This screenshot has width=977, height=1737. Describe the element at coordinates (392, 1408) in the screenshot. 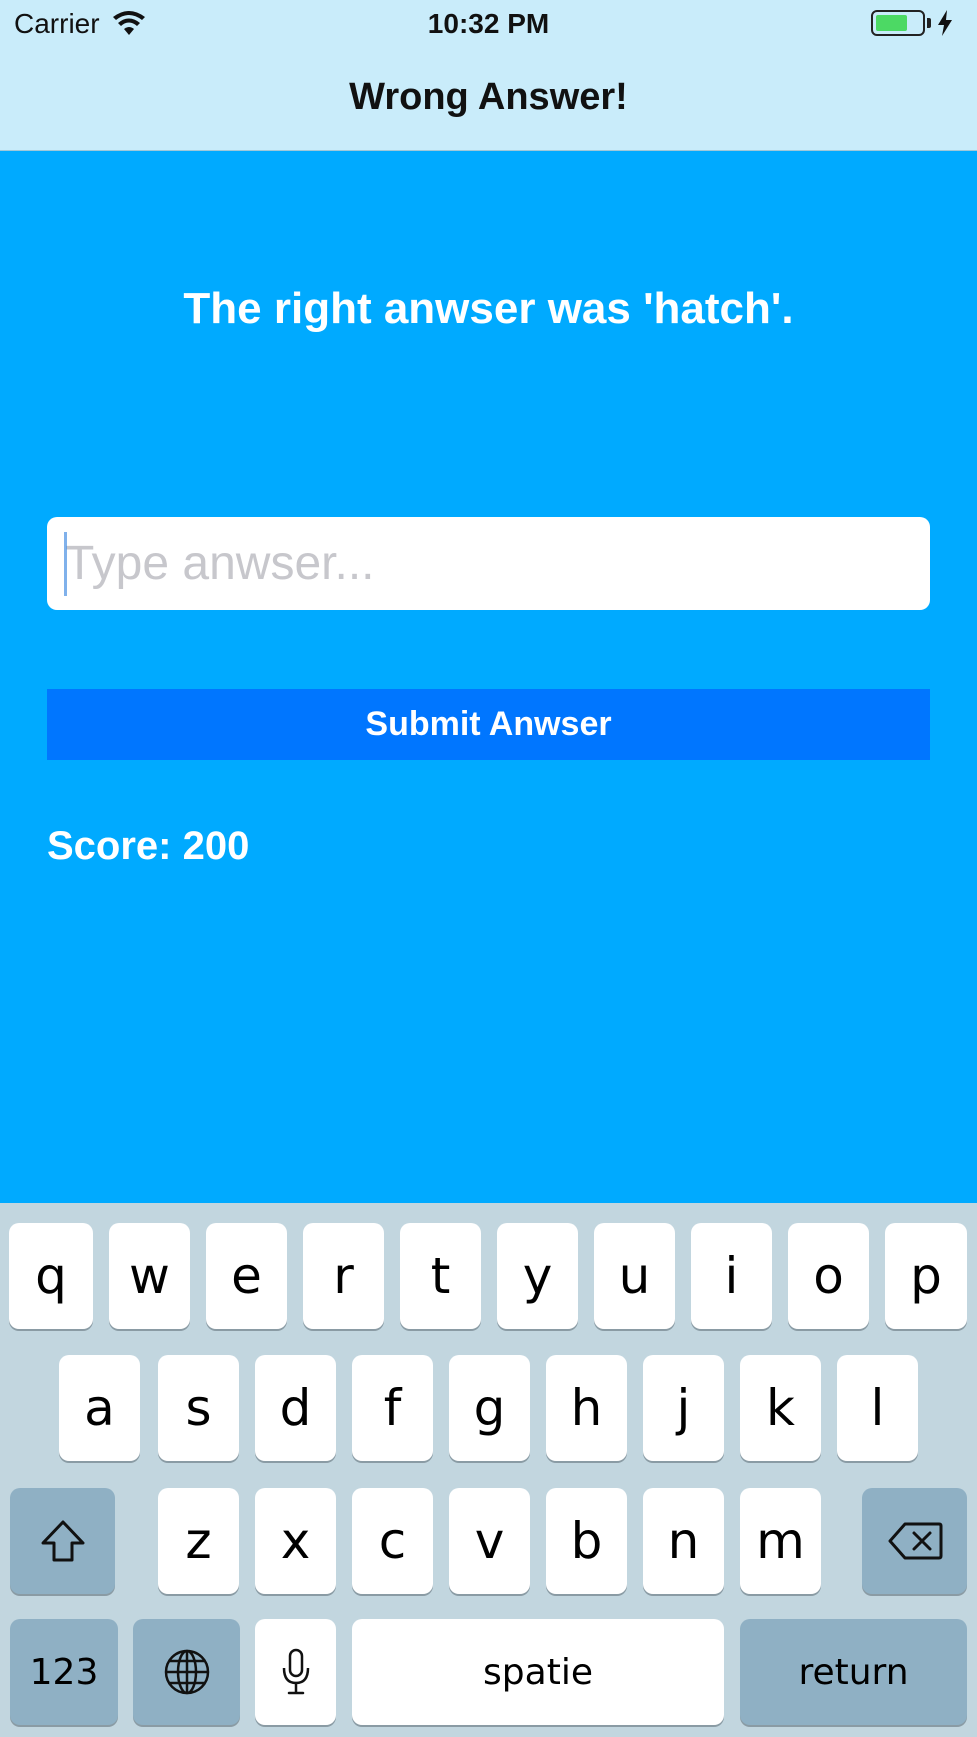

I see `key-f: f` at that location.